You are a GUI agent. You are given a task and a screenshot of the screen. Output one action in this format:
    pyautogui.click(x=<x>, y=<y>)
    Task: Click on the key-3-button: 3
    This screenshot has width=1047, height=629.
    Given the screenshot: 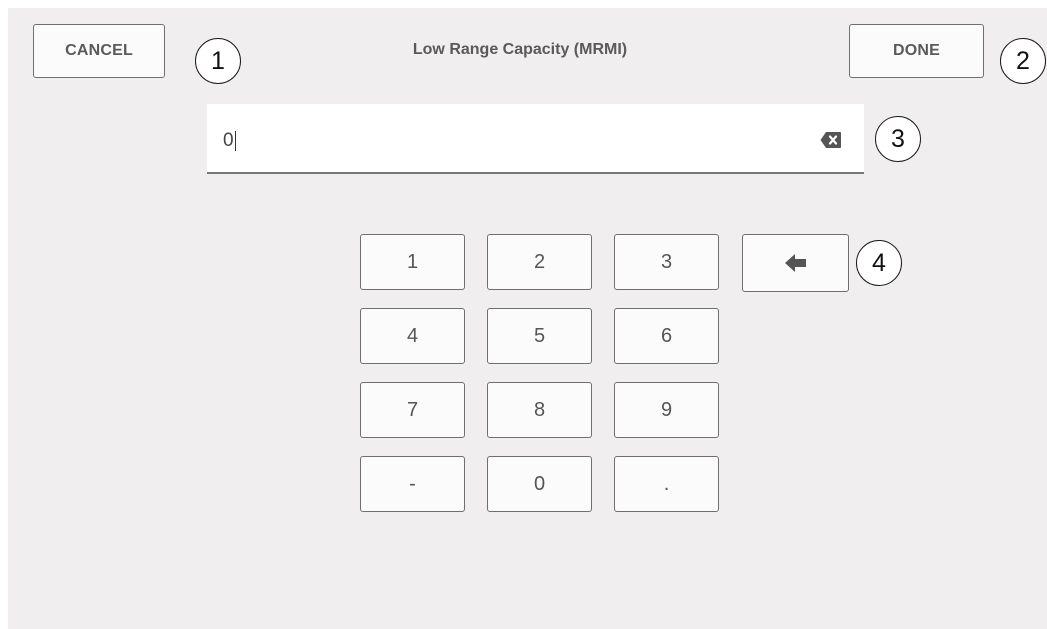 What is the action you would take?
    pyautogui.click(x=666, y=262)
    